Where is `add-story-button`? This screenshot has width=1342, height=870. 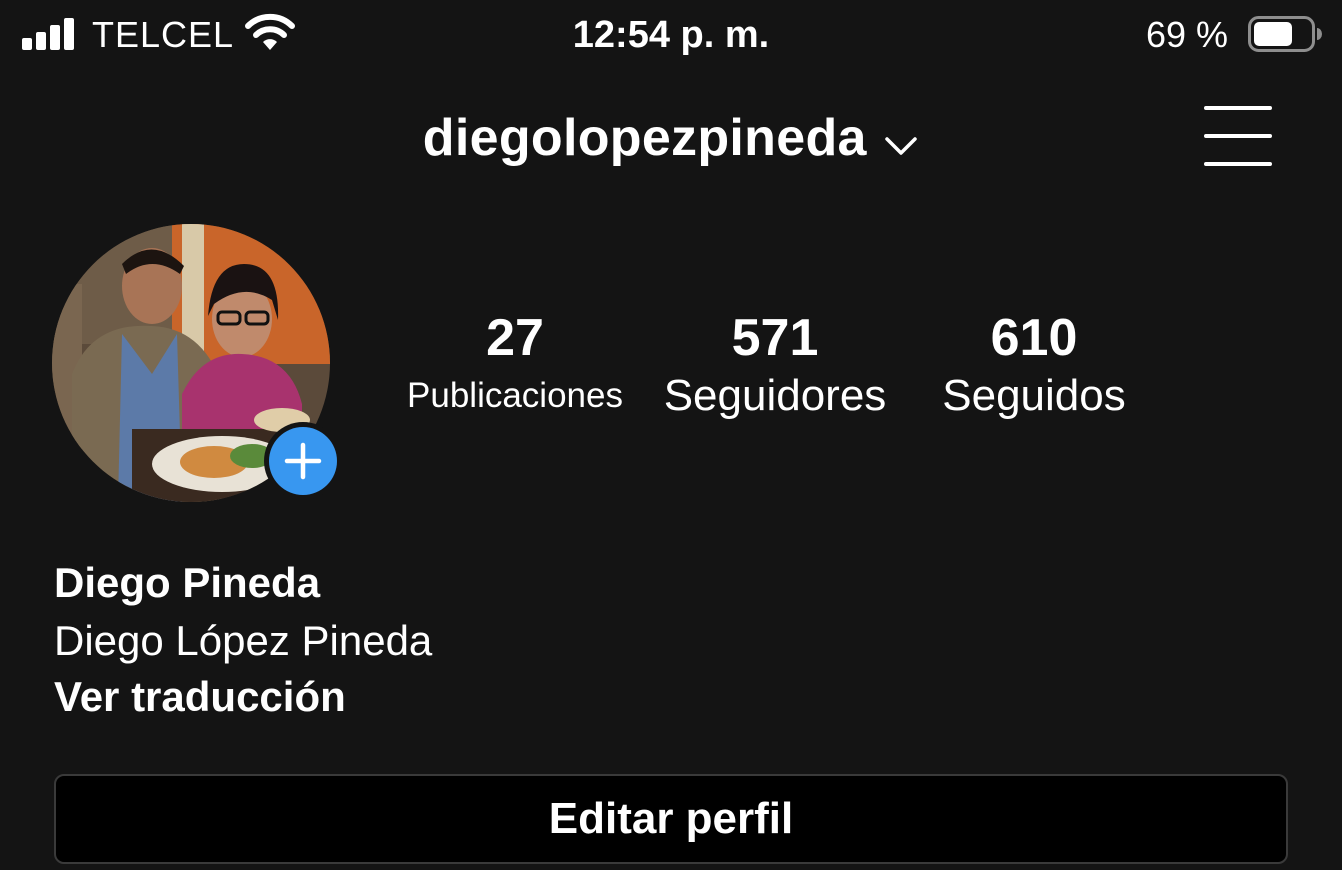
add-story-button is located at coordinates (303, 461).